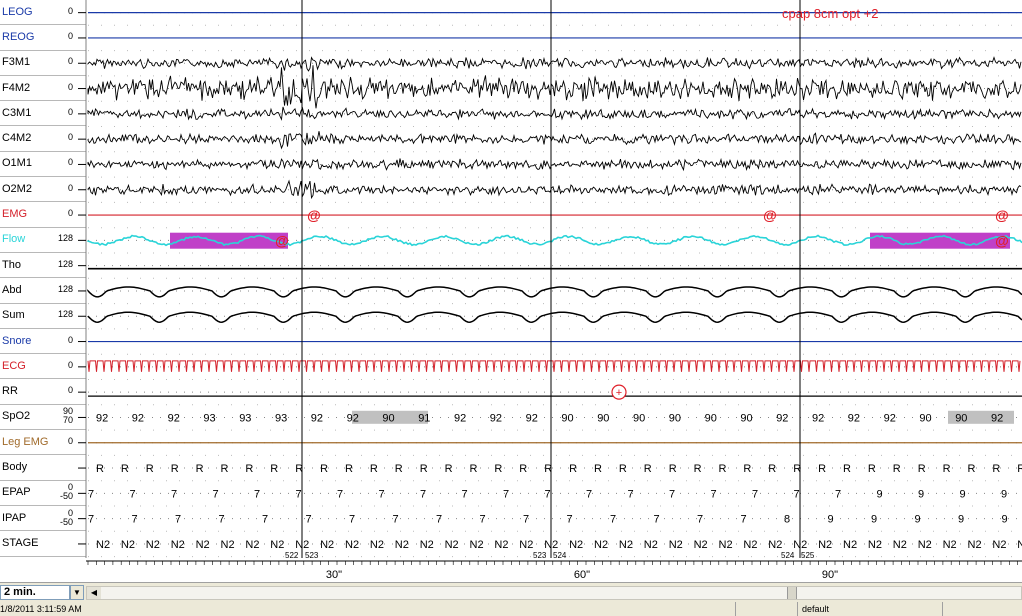 The width and height of the screenshot is (1022, 616). Describe the element at coordinates (292, 554) in the screenshot. I see `epoch-number: 522` at that location.